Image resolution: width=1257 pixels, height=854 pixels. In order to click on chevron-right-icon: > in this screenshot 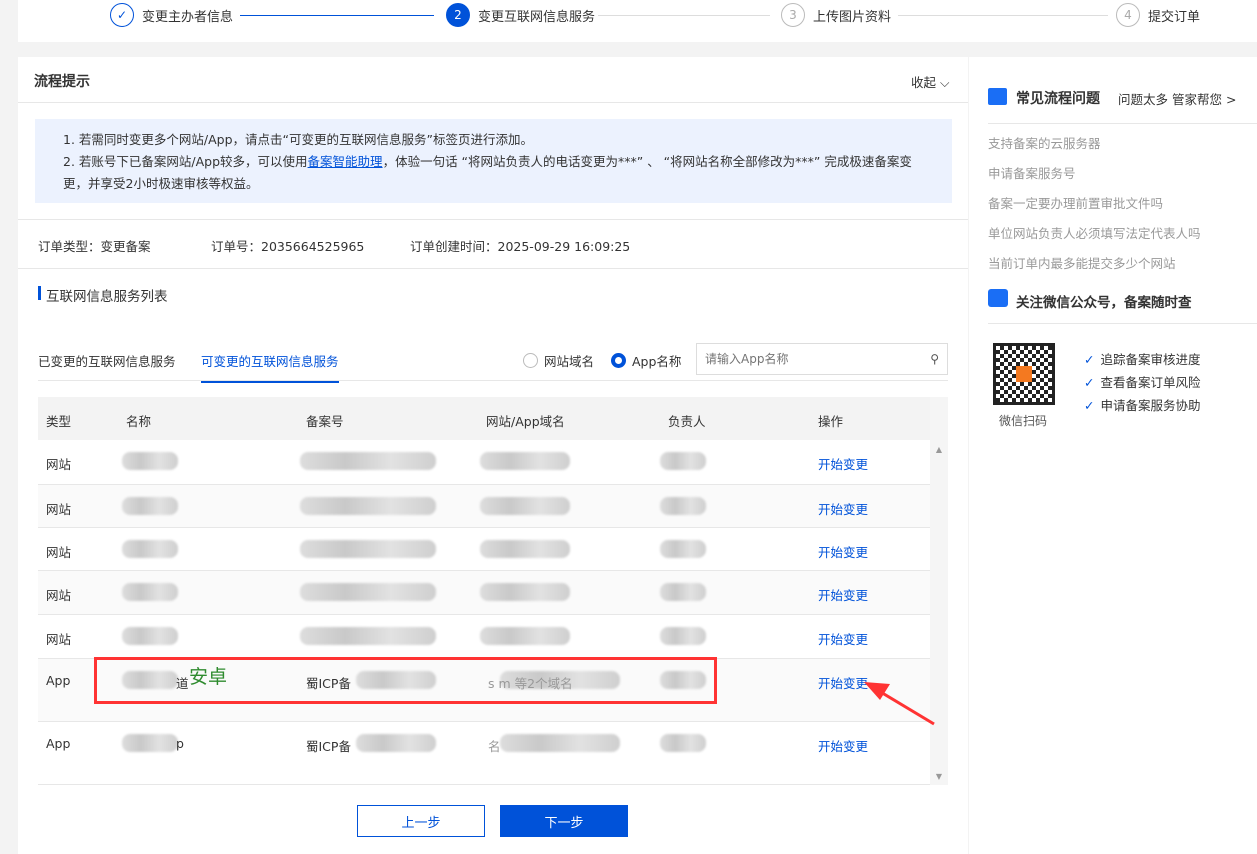, I will do `click(1231, 99)`.